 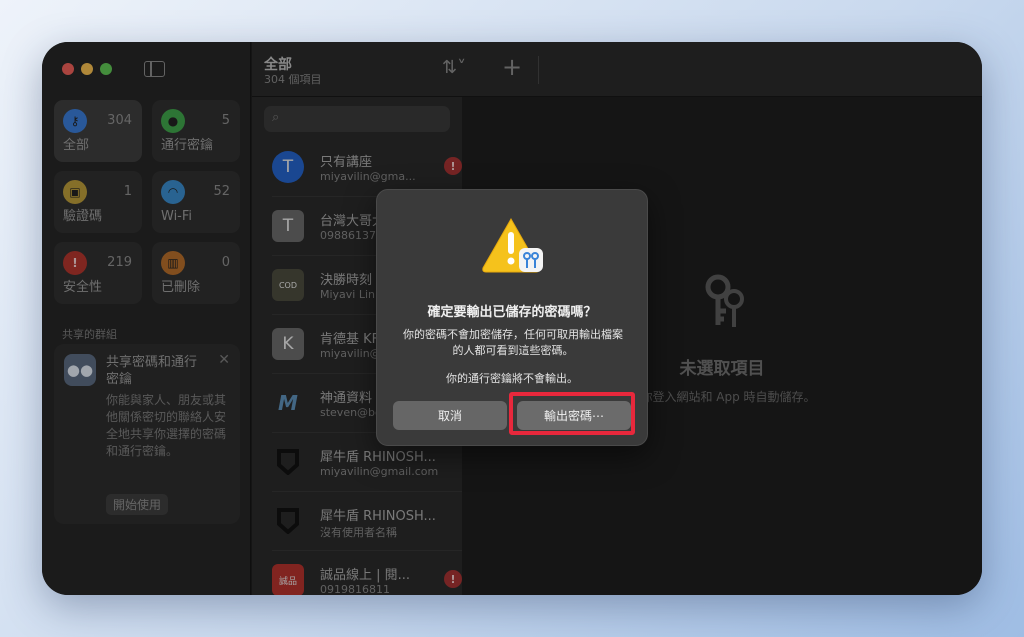 I want to click on dialog-note: 你的通行密鑰將不會輸出。, so click(x=512, y=378).